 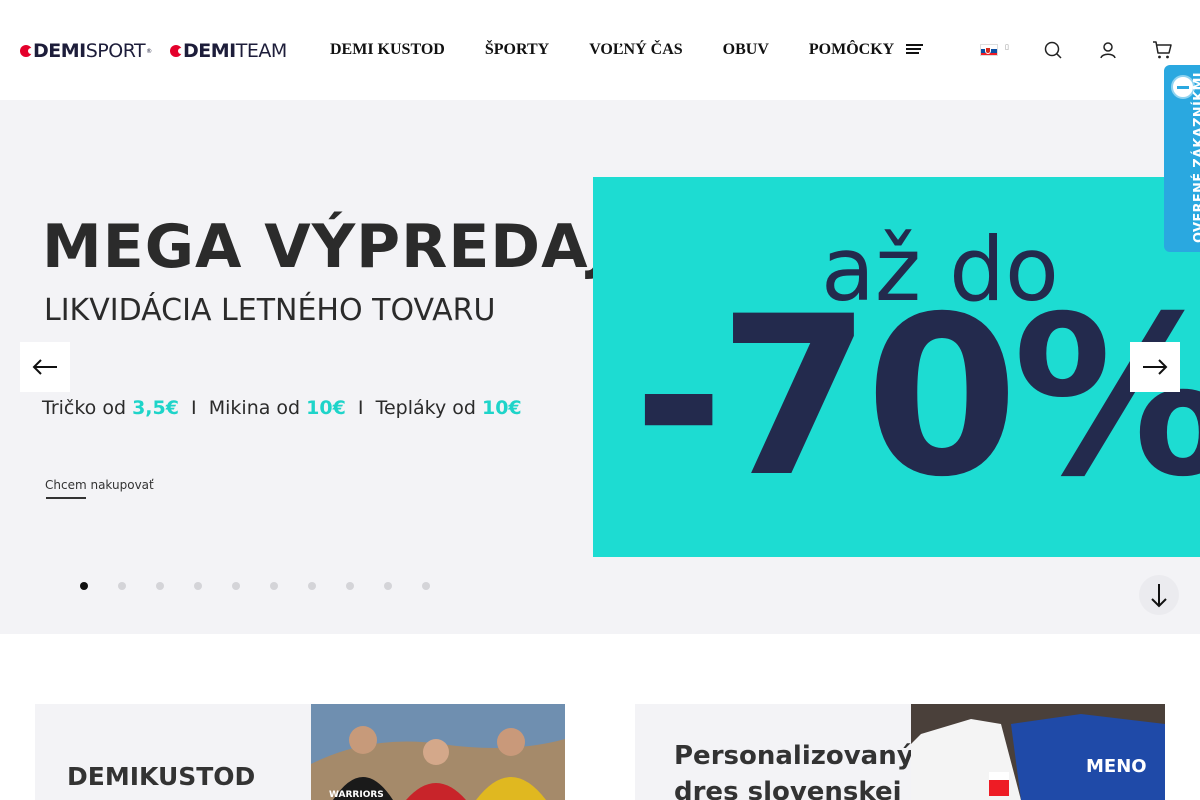 I want to click on jersey-photo, so click(x=1038, y=752).